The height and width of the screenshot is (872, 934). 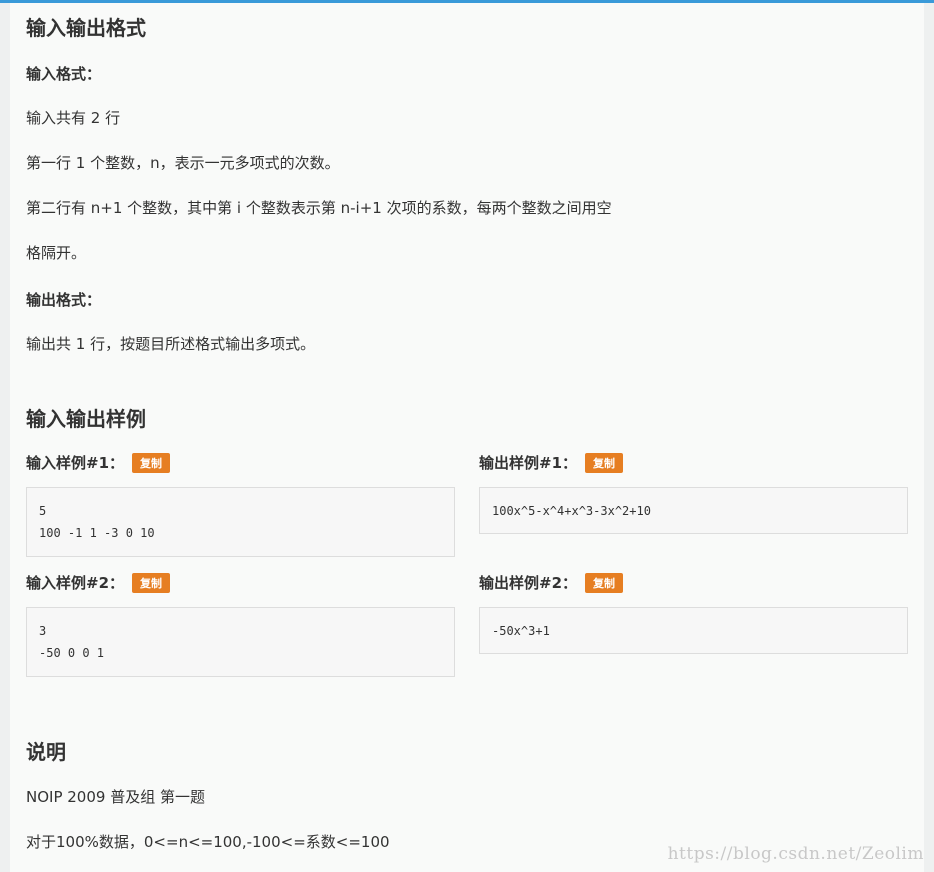 What do you see at coordinates (240, 642) in the screenshot?
I see `sample-input-2-box: 3 -50 0 0 1` at bounding box center [240, 642].